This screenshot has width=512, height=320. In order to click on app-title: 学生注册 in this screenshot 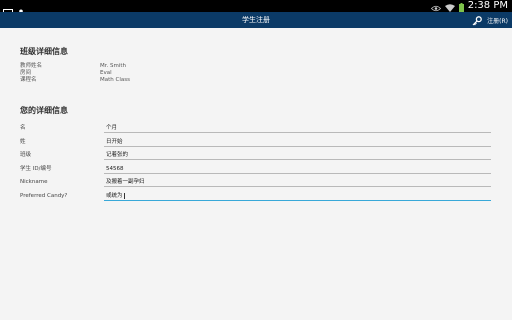, I will do `click(256, 20)`.